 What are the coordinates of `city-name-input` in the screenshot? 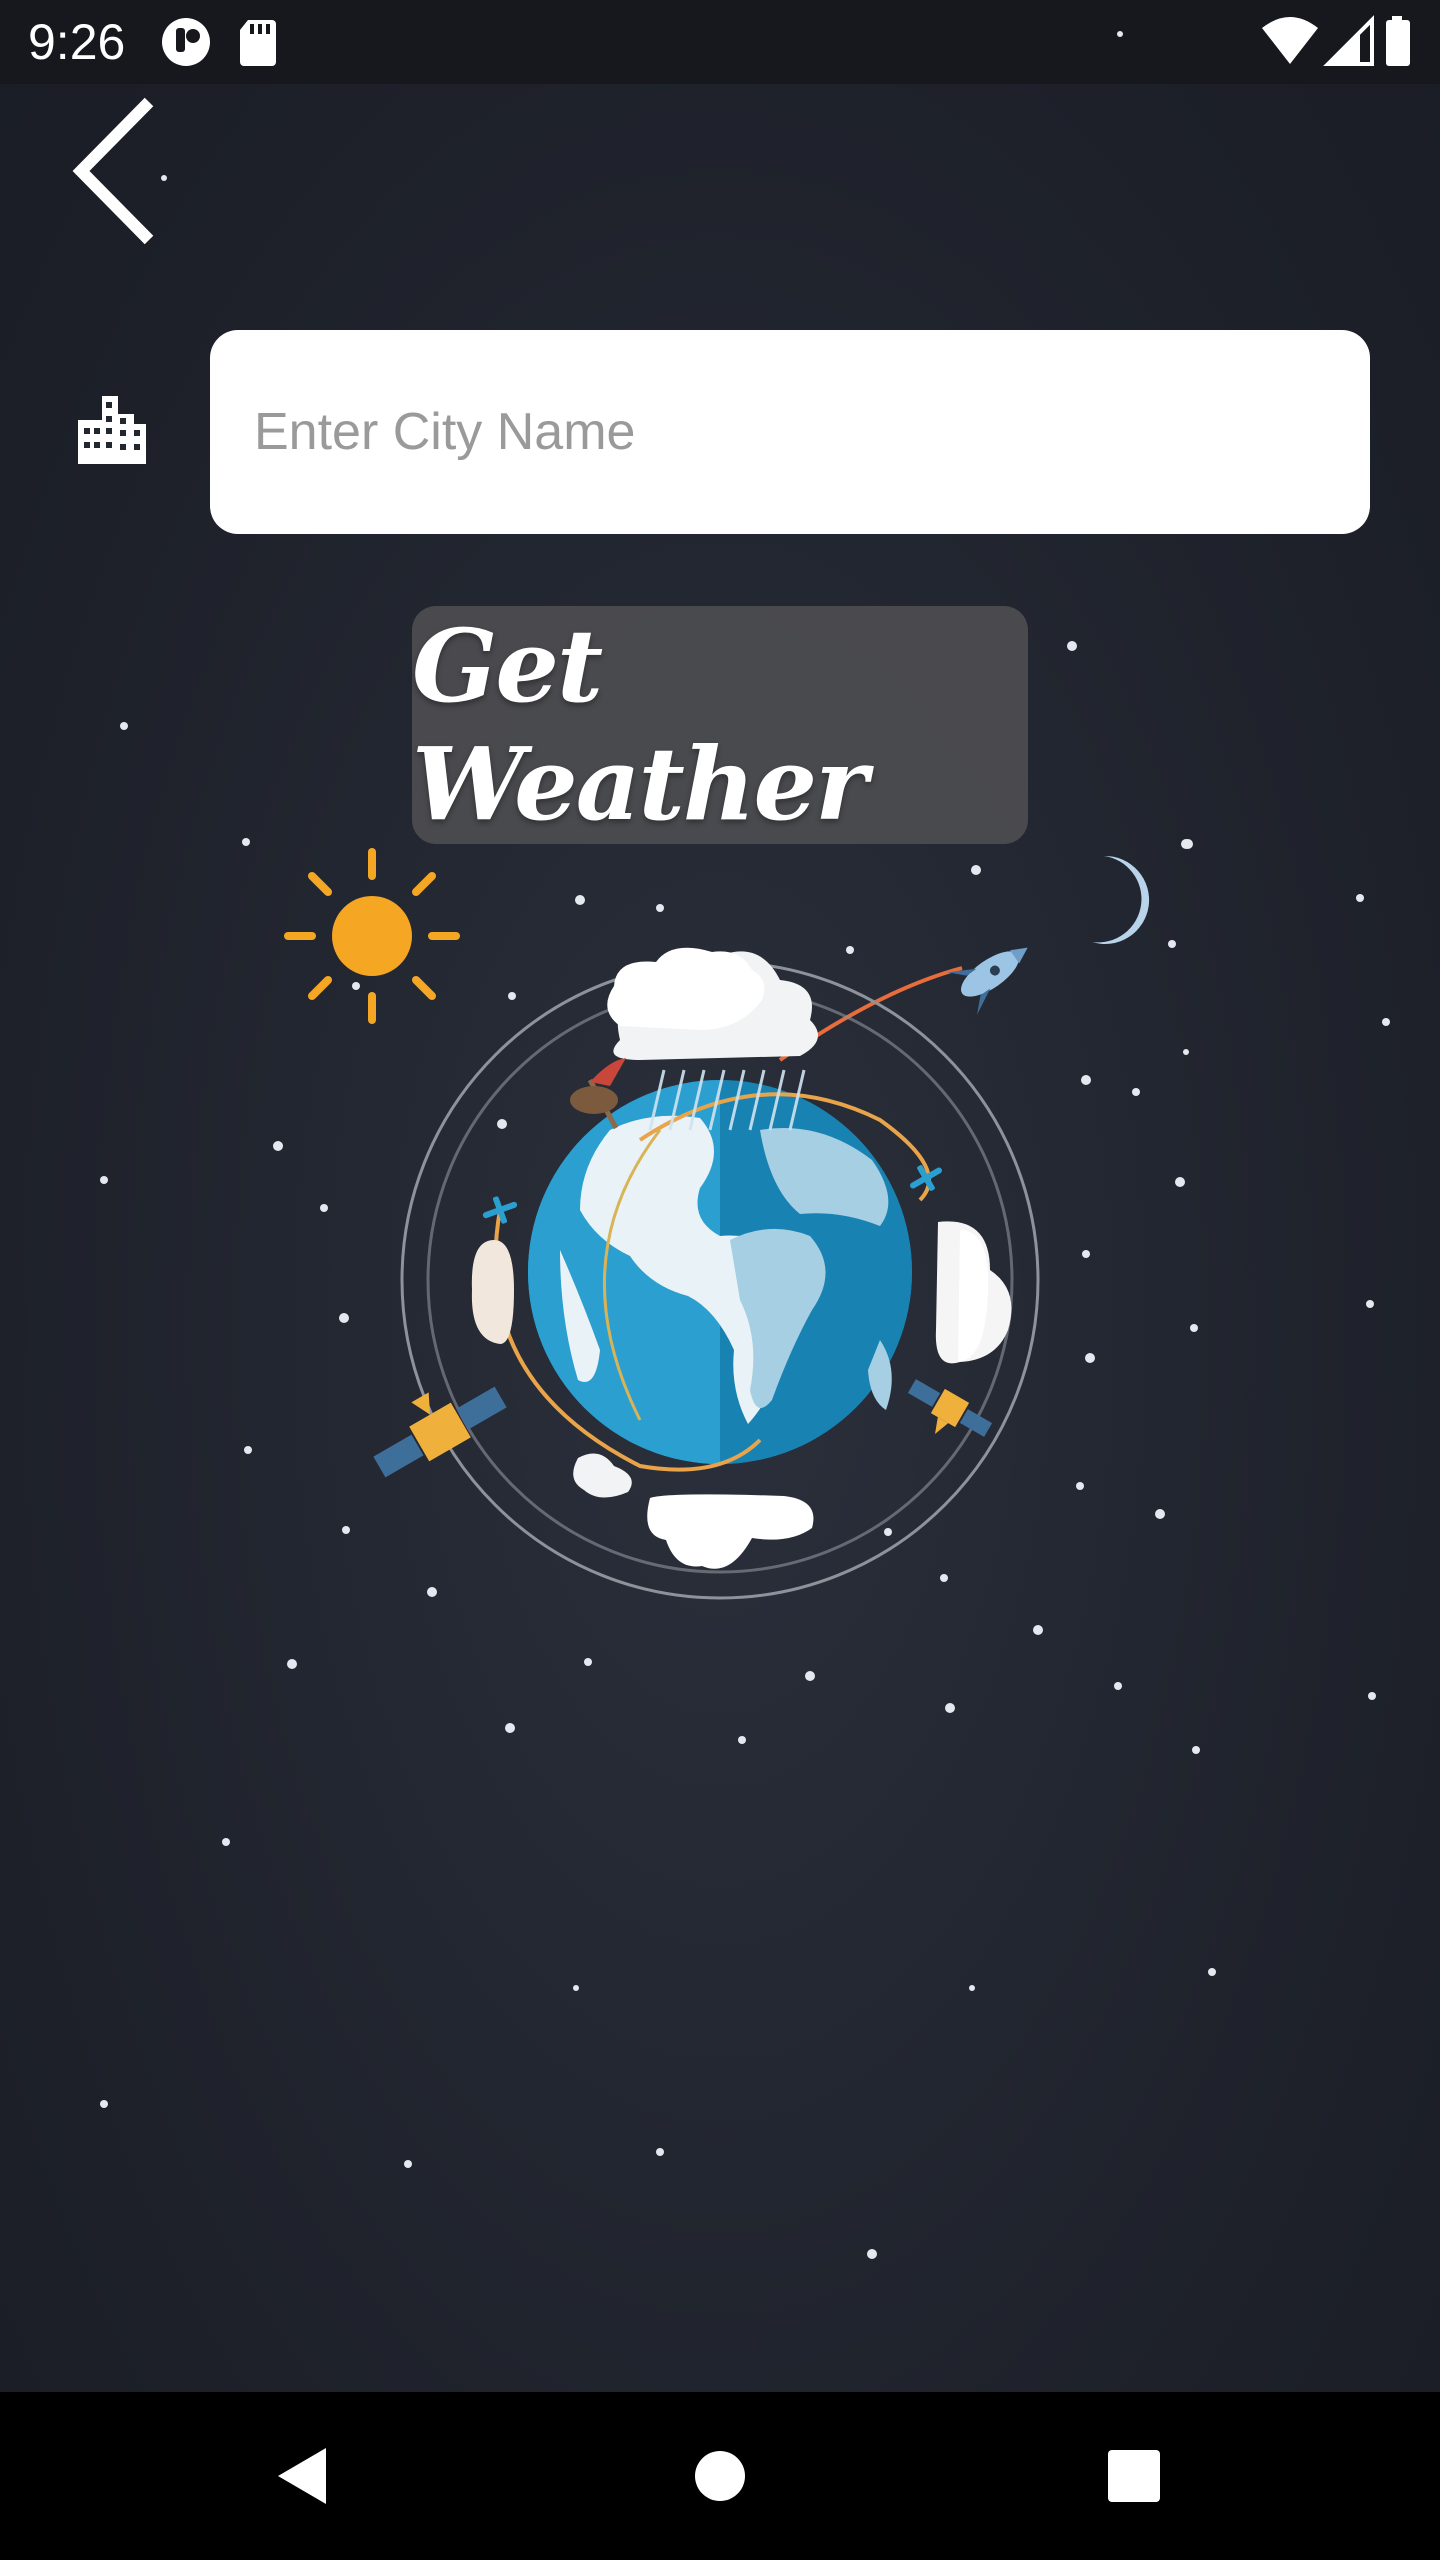 It's located at (790, 432).